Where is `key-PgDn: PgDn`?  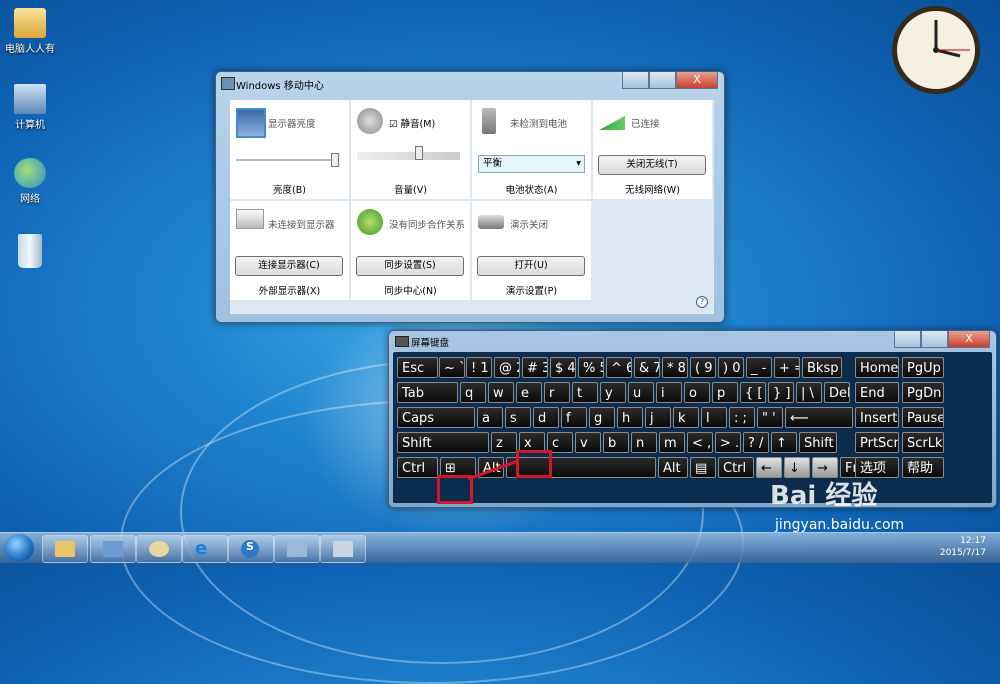
key-PgDn: PgDn is located at coordinates (923, 392).